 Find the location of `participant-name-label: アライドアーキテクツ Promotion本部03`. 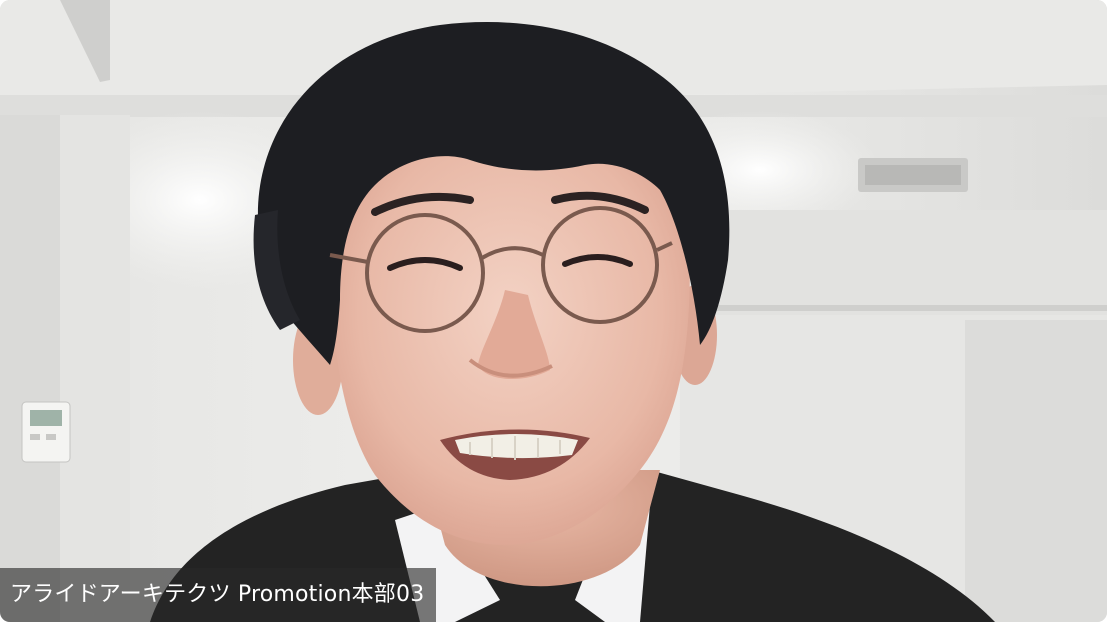

participant-name-label: アライドアーキテクツ Promotion本部03 is located at coordinates (218, 595).